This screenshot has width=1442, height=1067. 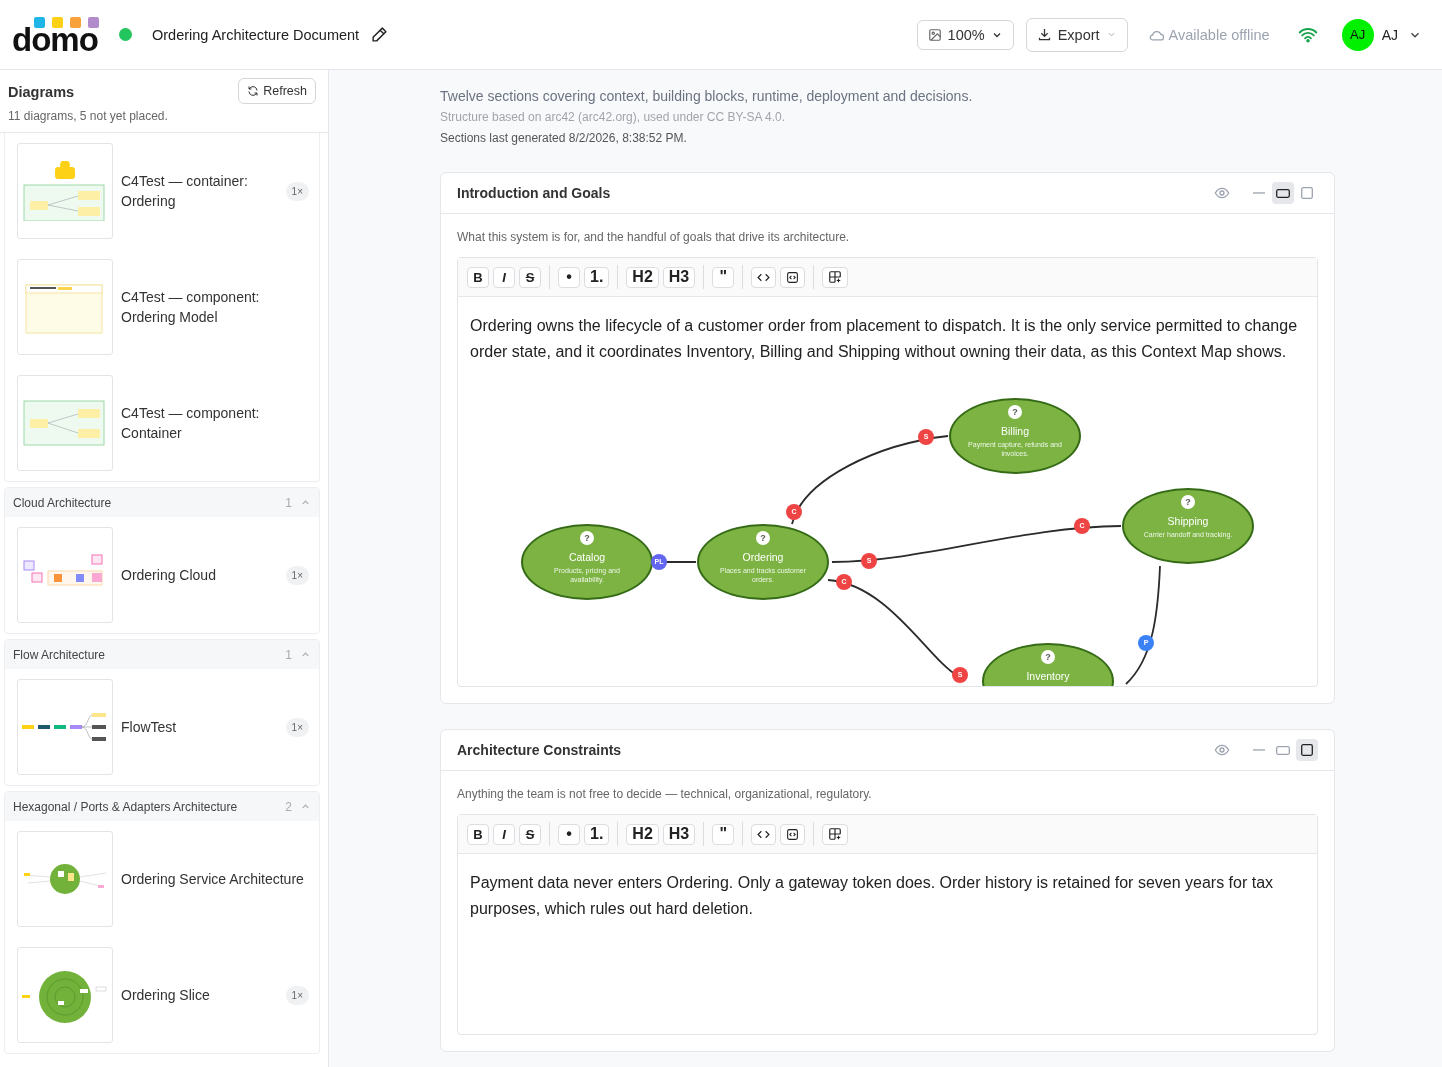 I want to click on diagram-title: C4Test — component: Ordering Model, so click(x=191, y=307).